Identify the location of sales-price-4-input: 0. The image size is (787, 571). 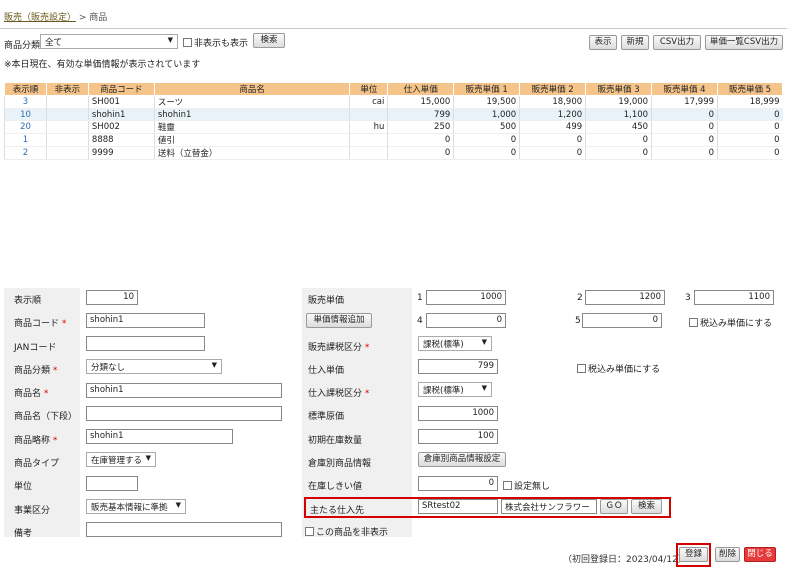
(466, 320).